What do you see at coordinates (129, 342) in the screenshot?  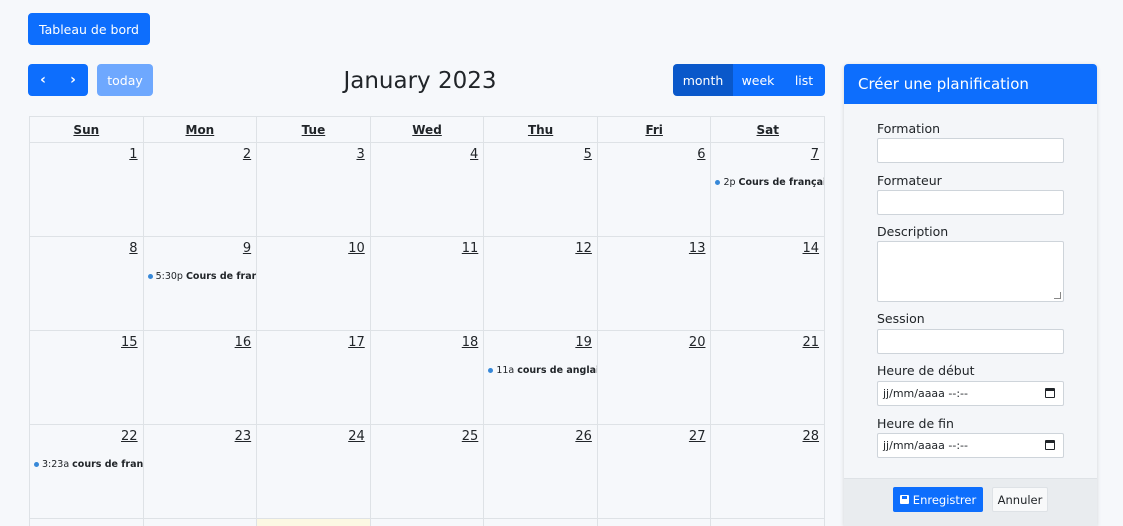 I see `day-number: 15` at bounding box center [129, 342].